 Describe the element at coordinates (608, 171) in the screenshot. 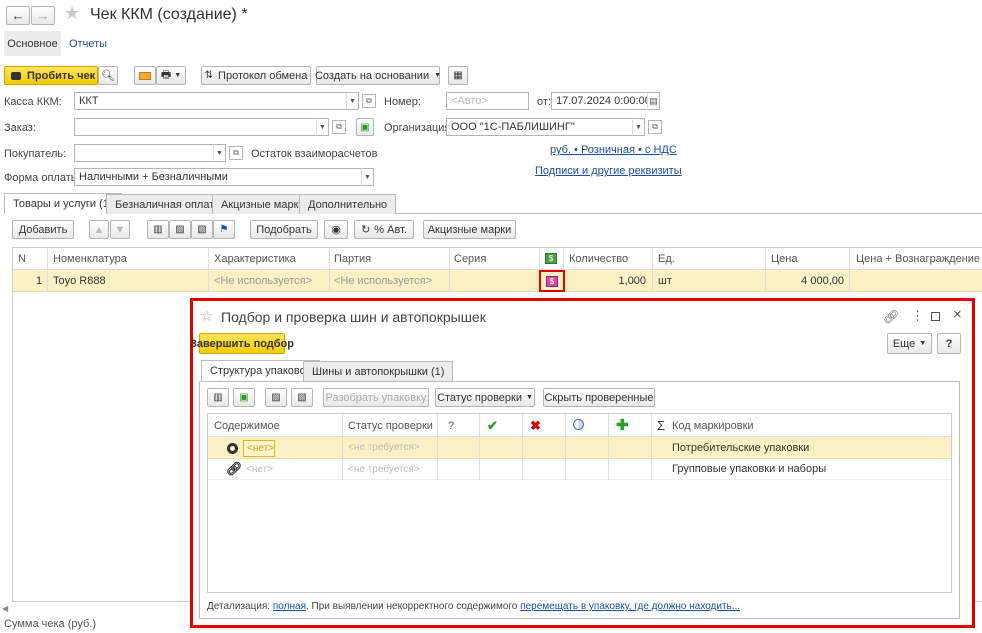

I see `signatures-link: Подписи и другие реквизиты` at that location.